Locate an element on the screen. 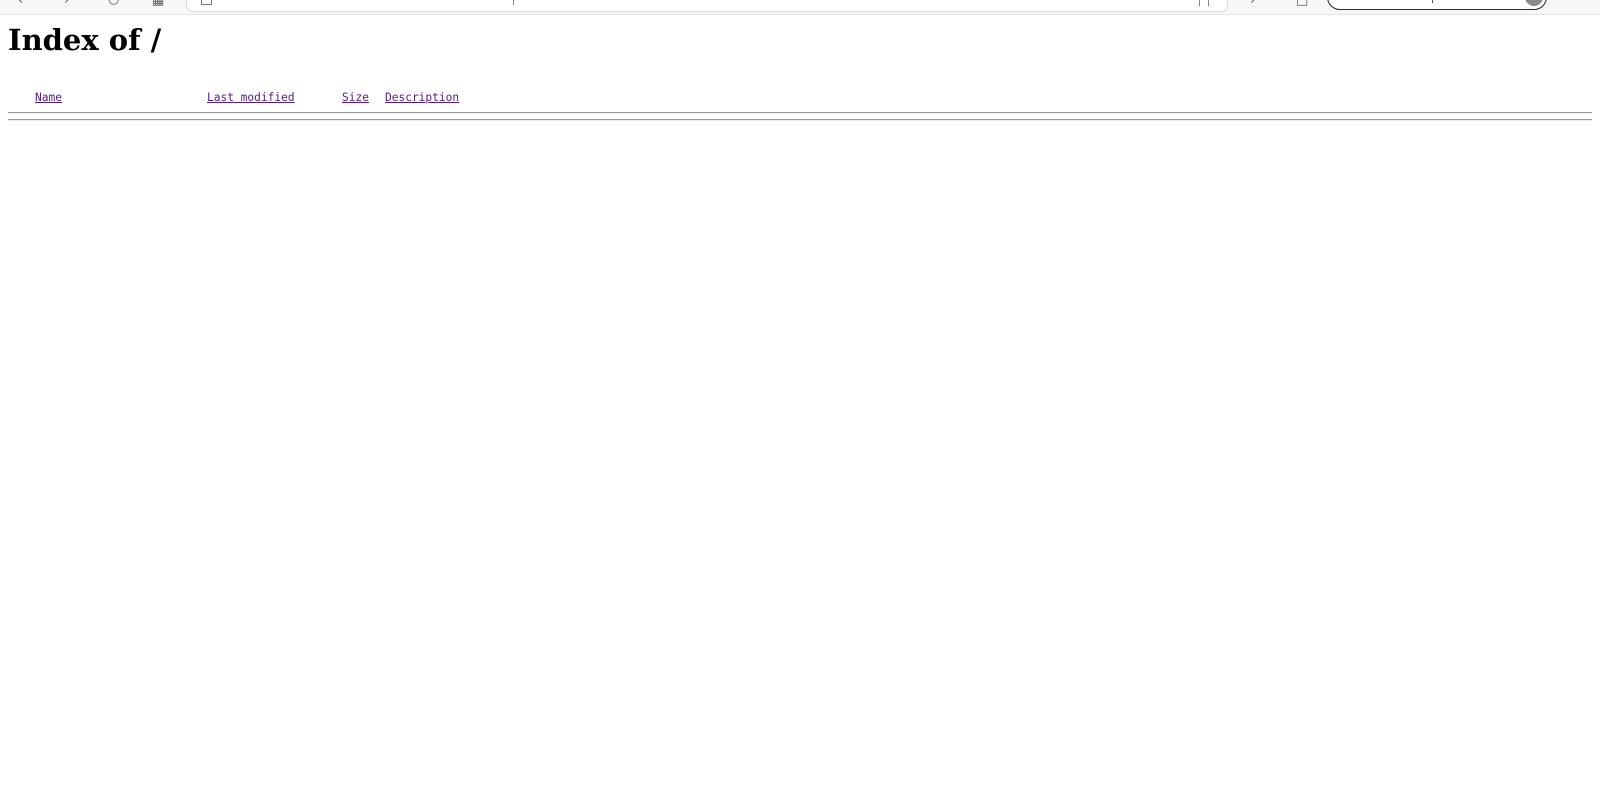 This screenshot has width=1600, height=788. extensions-icon: □ is located at coordinates (1302, 3).